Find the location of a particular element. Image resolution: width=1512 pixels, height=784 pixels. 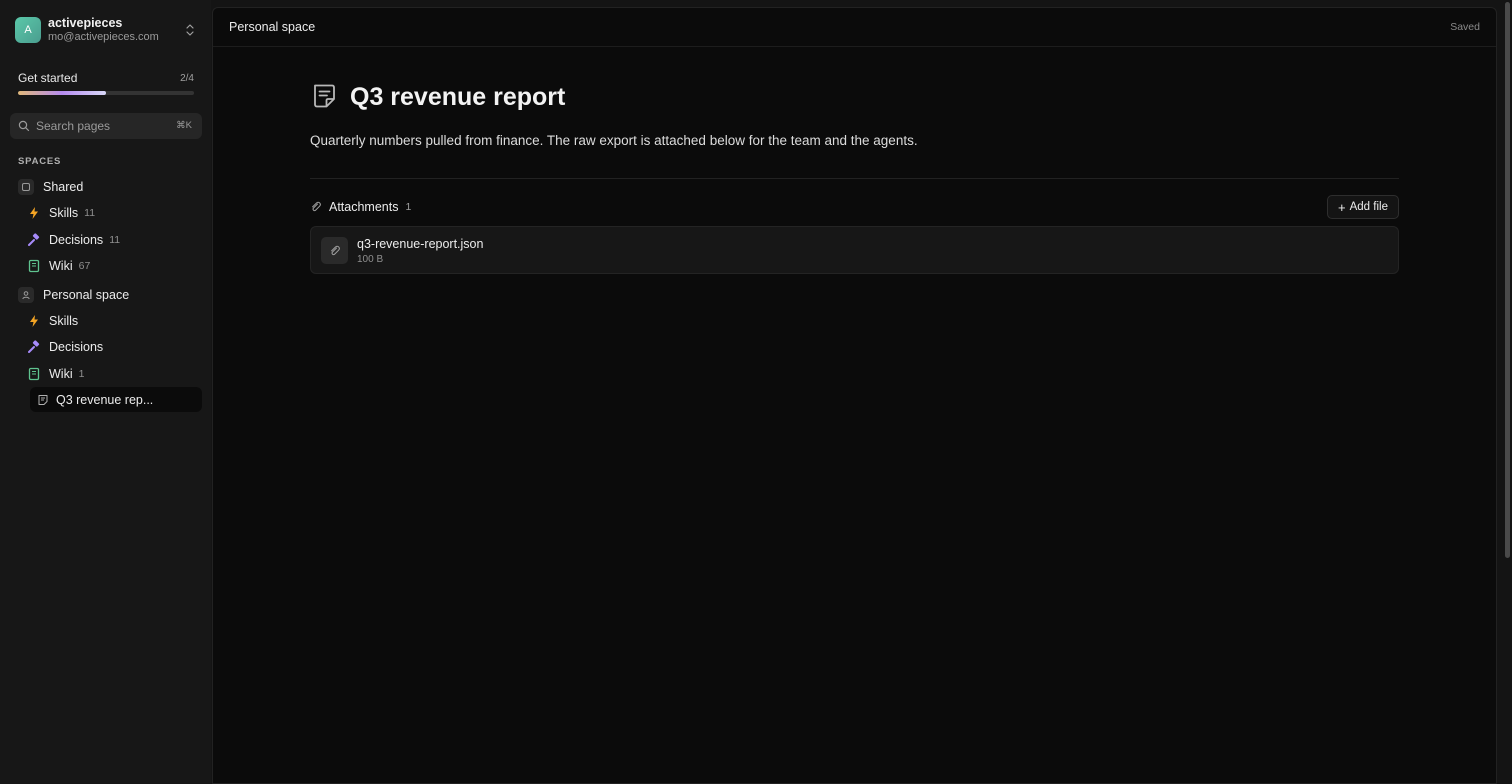

attachment-name: q3-revenue-report.json is located at coordinates (420, 244).